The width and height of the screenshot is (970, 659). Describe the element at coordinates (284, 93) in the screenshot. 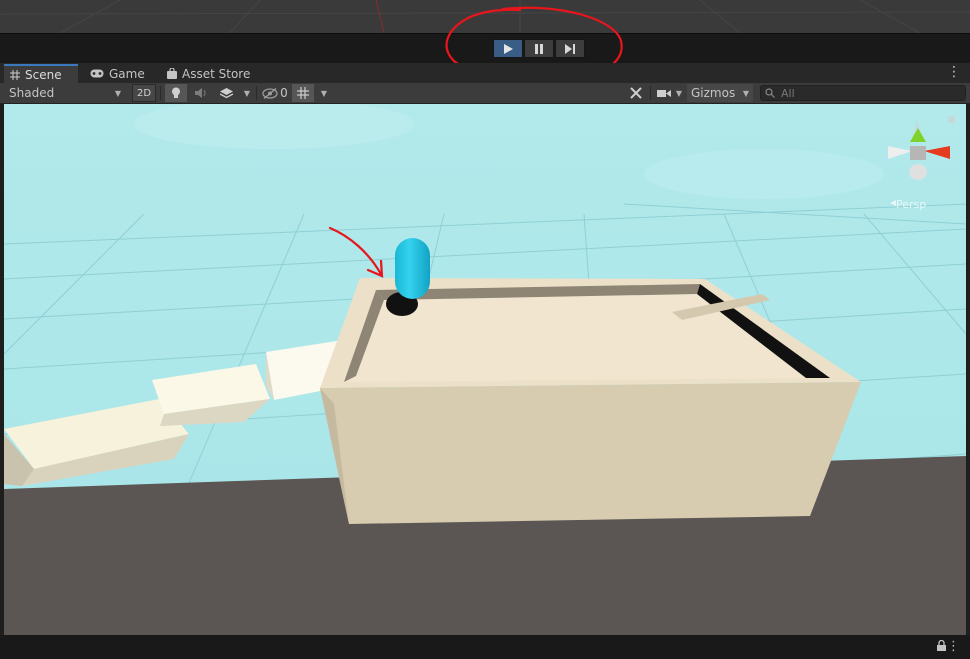

I see `hidden-count: 0` at that location.